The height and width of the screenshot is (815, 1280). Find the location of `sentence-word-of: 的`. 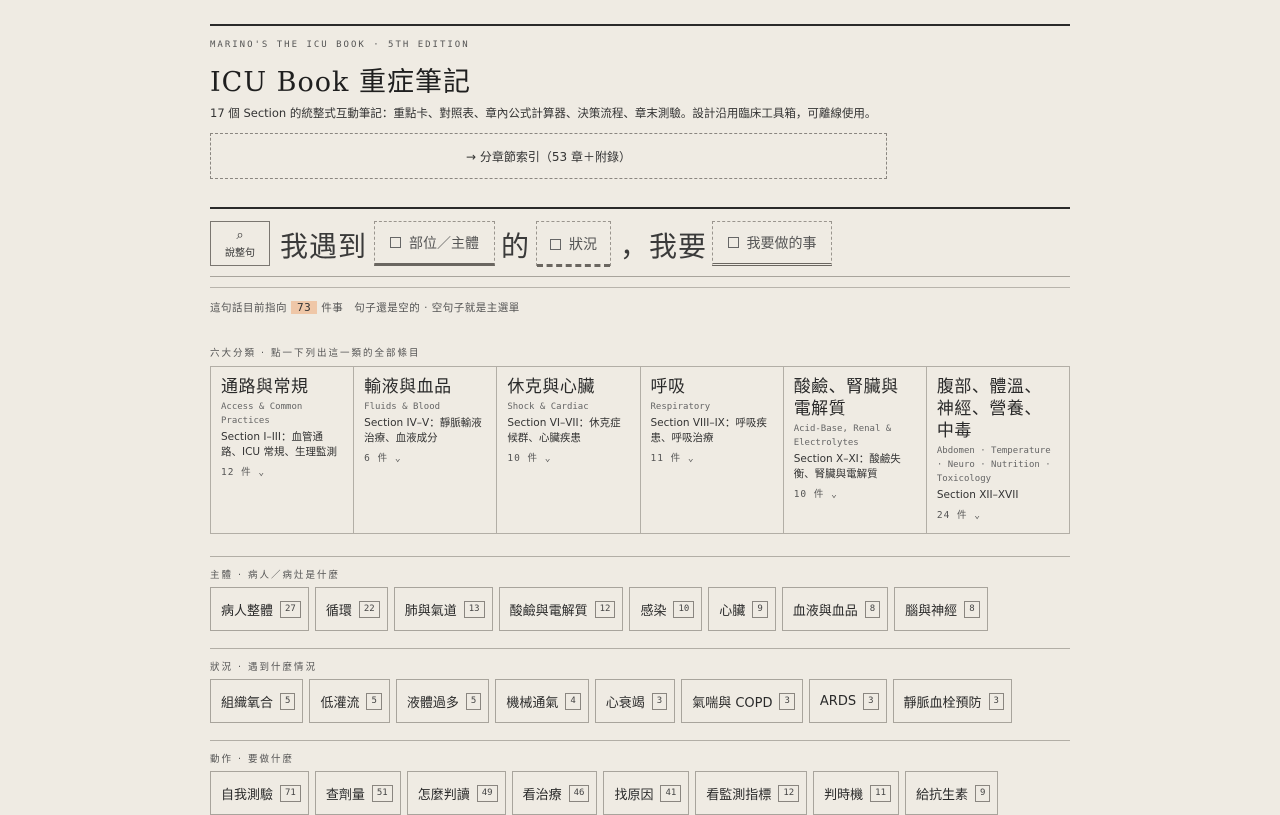

sentence-word-of: 的 is located at coordinates (516, 246).